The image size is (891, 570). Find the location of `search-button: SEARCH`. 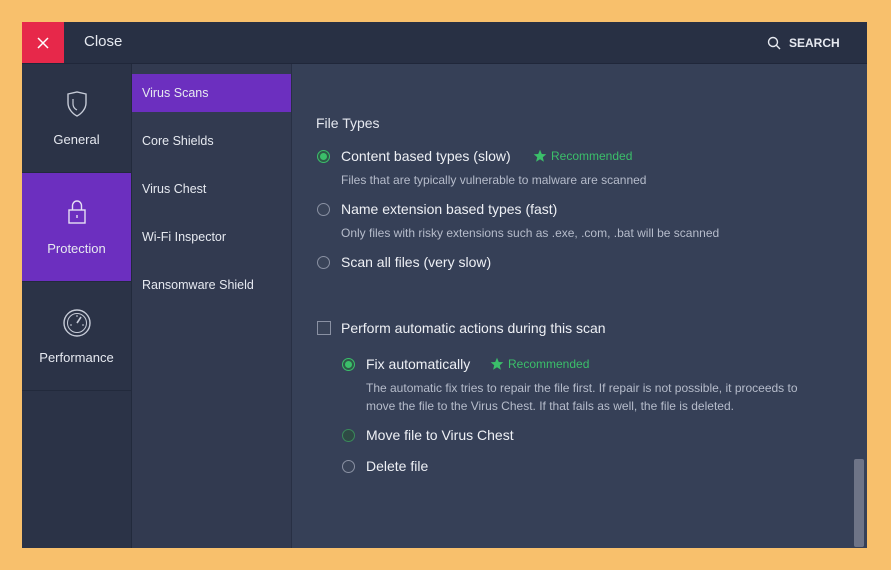

search-button: SEARCH is located at coordinates (817, 42).